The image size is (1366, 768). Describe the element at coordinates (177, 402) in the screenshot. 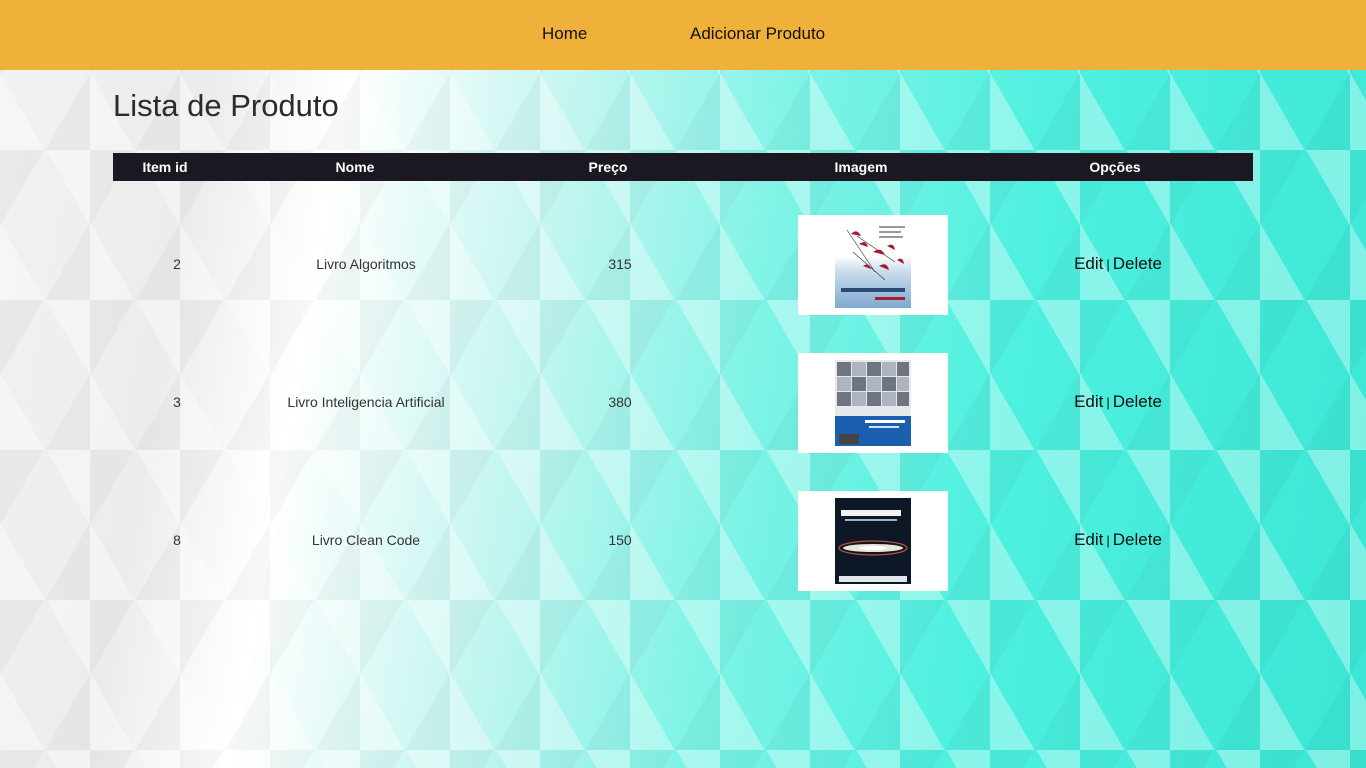

I see `item-id-cell: 3` at that location.